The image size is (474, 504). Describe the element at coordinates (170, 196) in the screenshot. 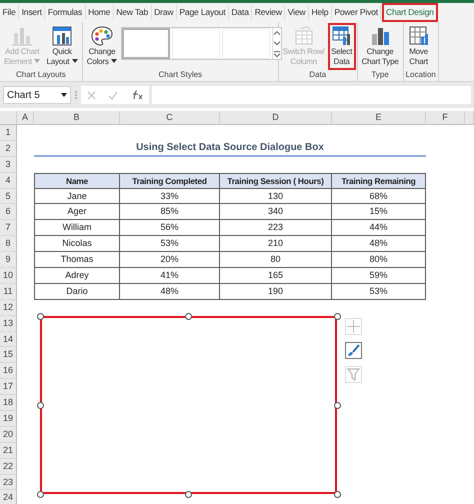

I see `table-cell: 33%` at that location.